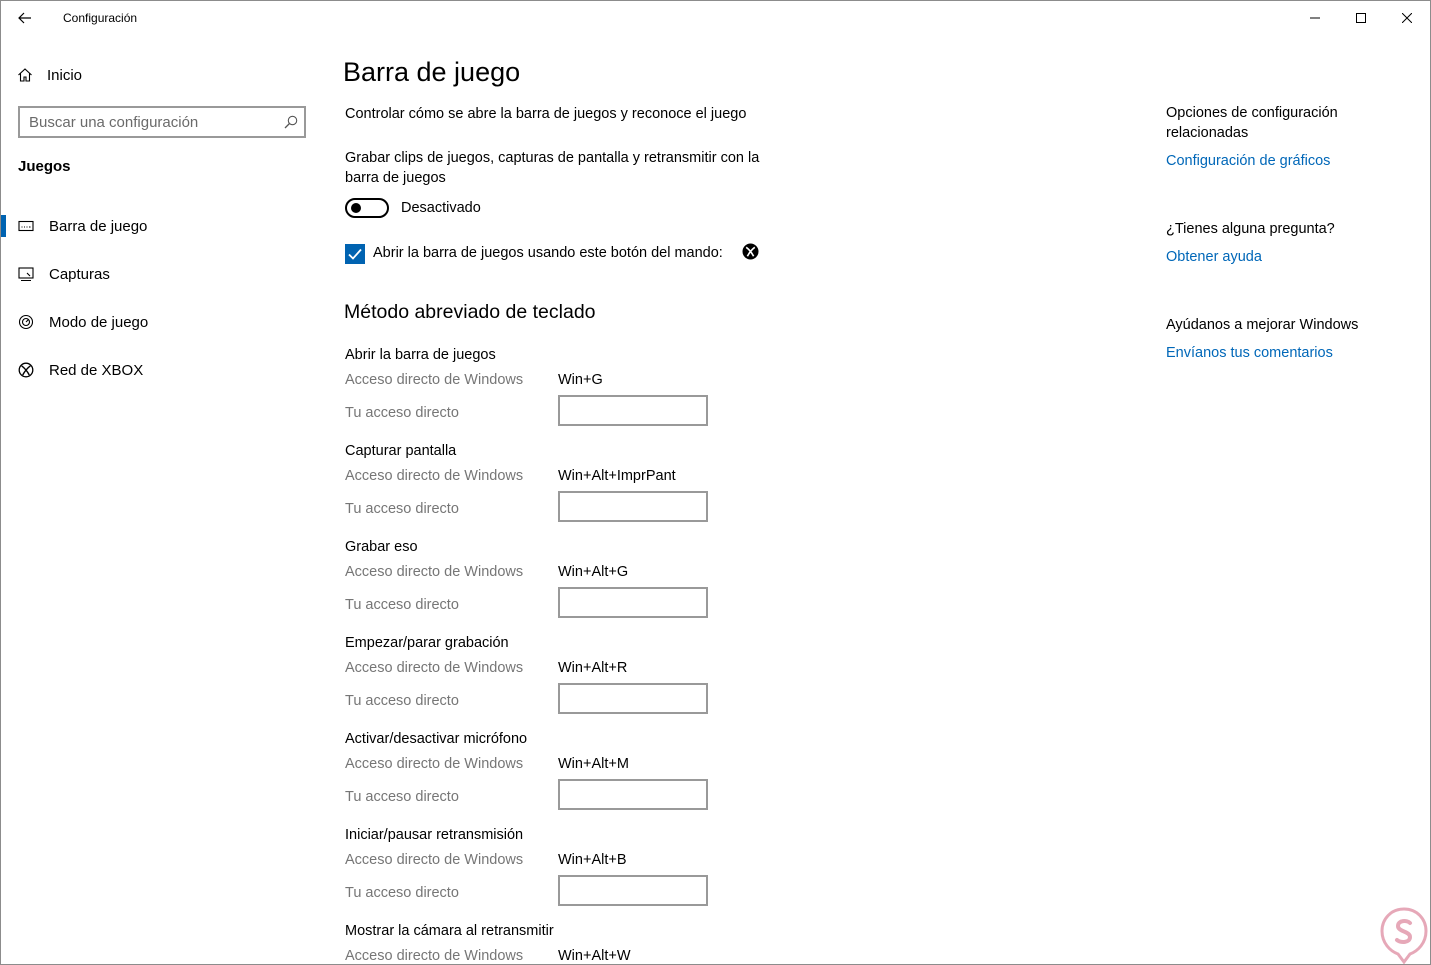 Image resolution: width=1431 pixels, height=965 pixels. I want to click on maximize-button, so click(1361, 18).